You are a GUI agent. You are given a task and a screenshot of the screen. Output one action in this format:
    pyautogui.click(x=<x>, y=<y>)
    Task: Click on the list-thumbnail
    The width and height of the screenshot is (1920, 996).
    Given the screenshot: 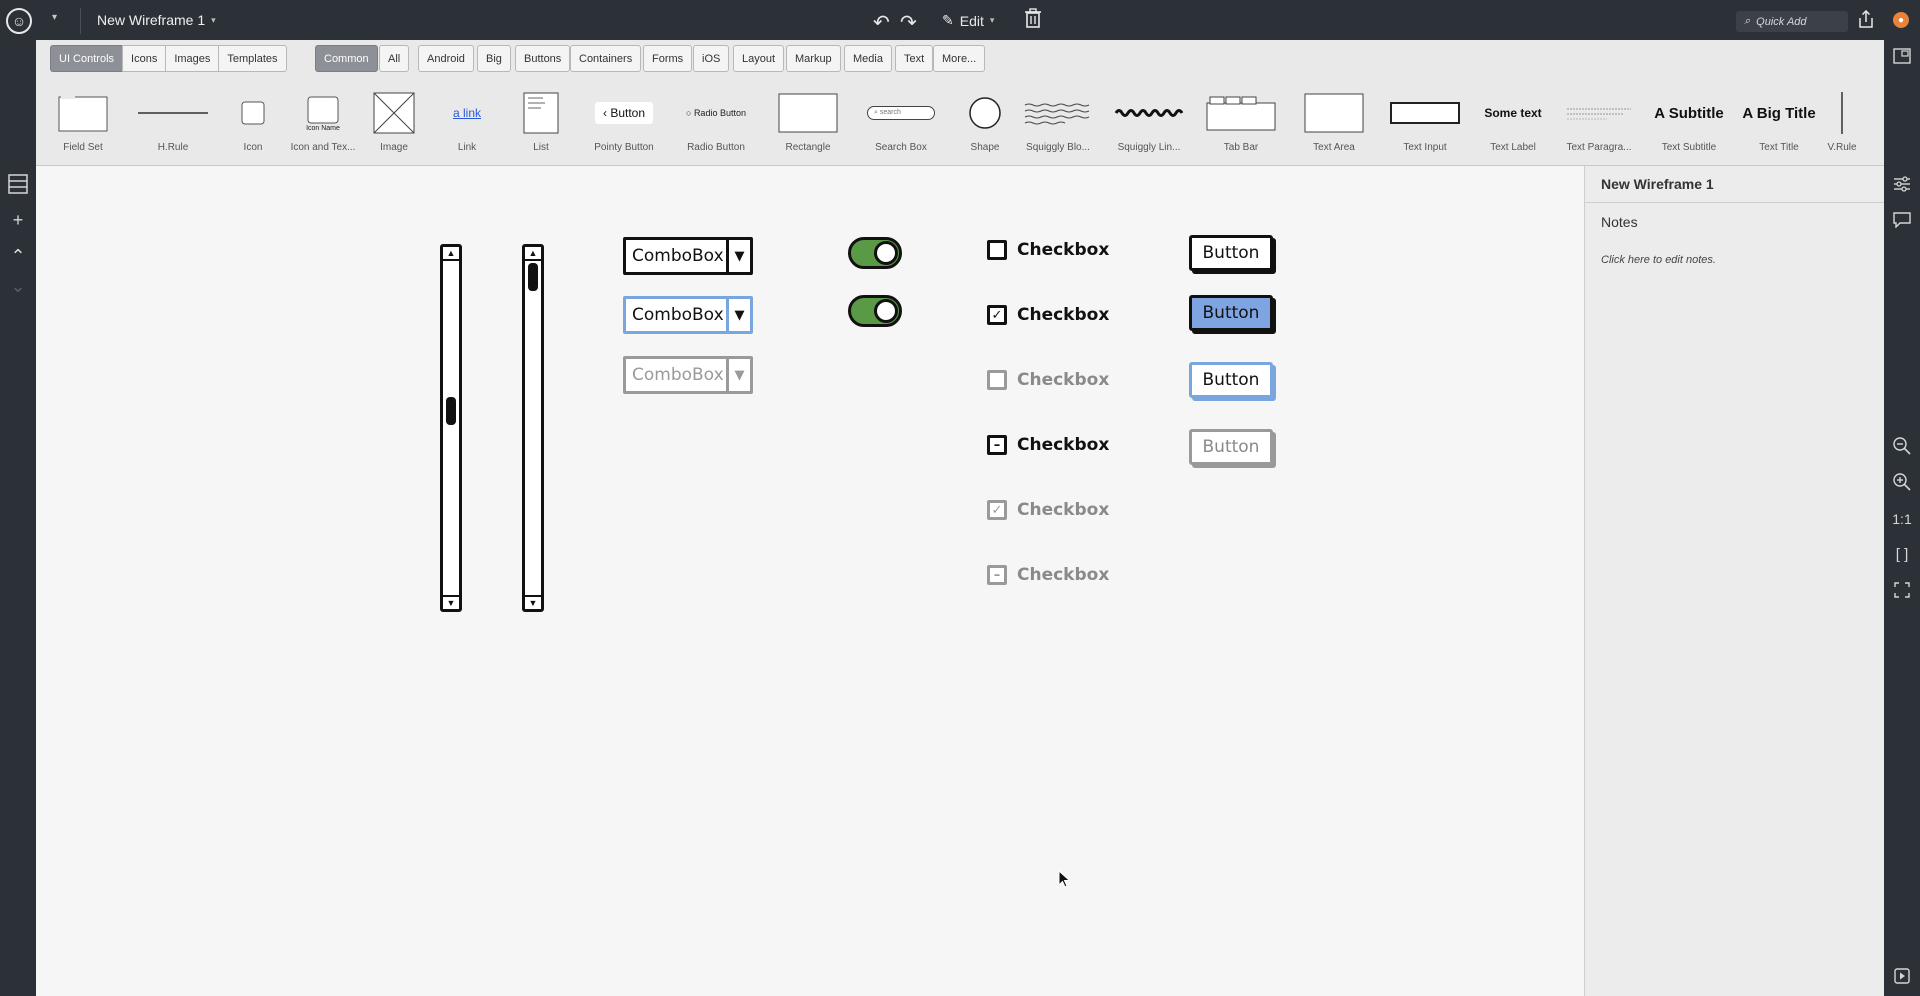 What is the action you would take?
    pyautogui.click(x=541, y=113)
    